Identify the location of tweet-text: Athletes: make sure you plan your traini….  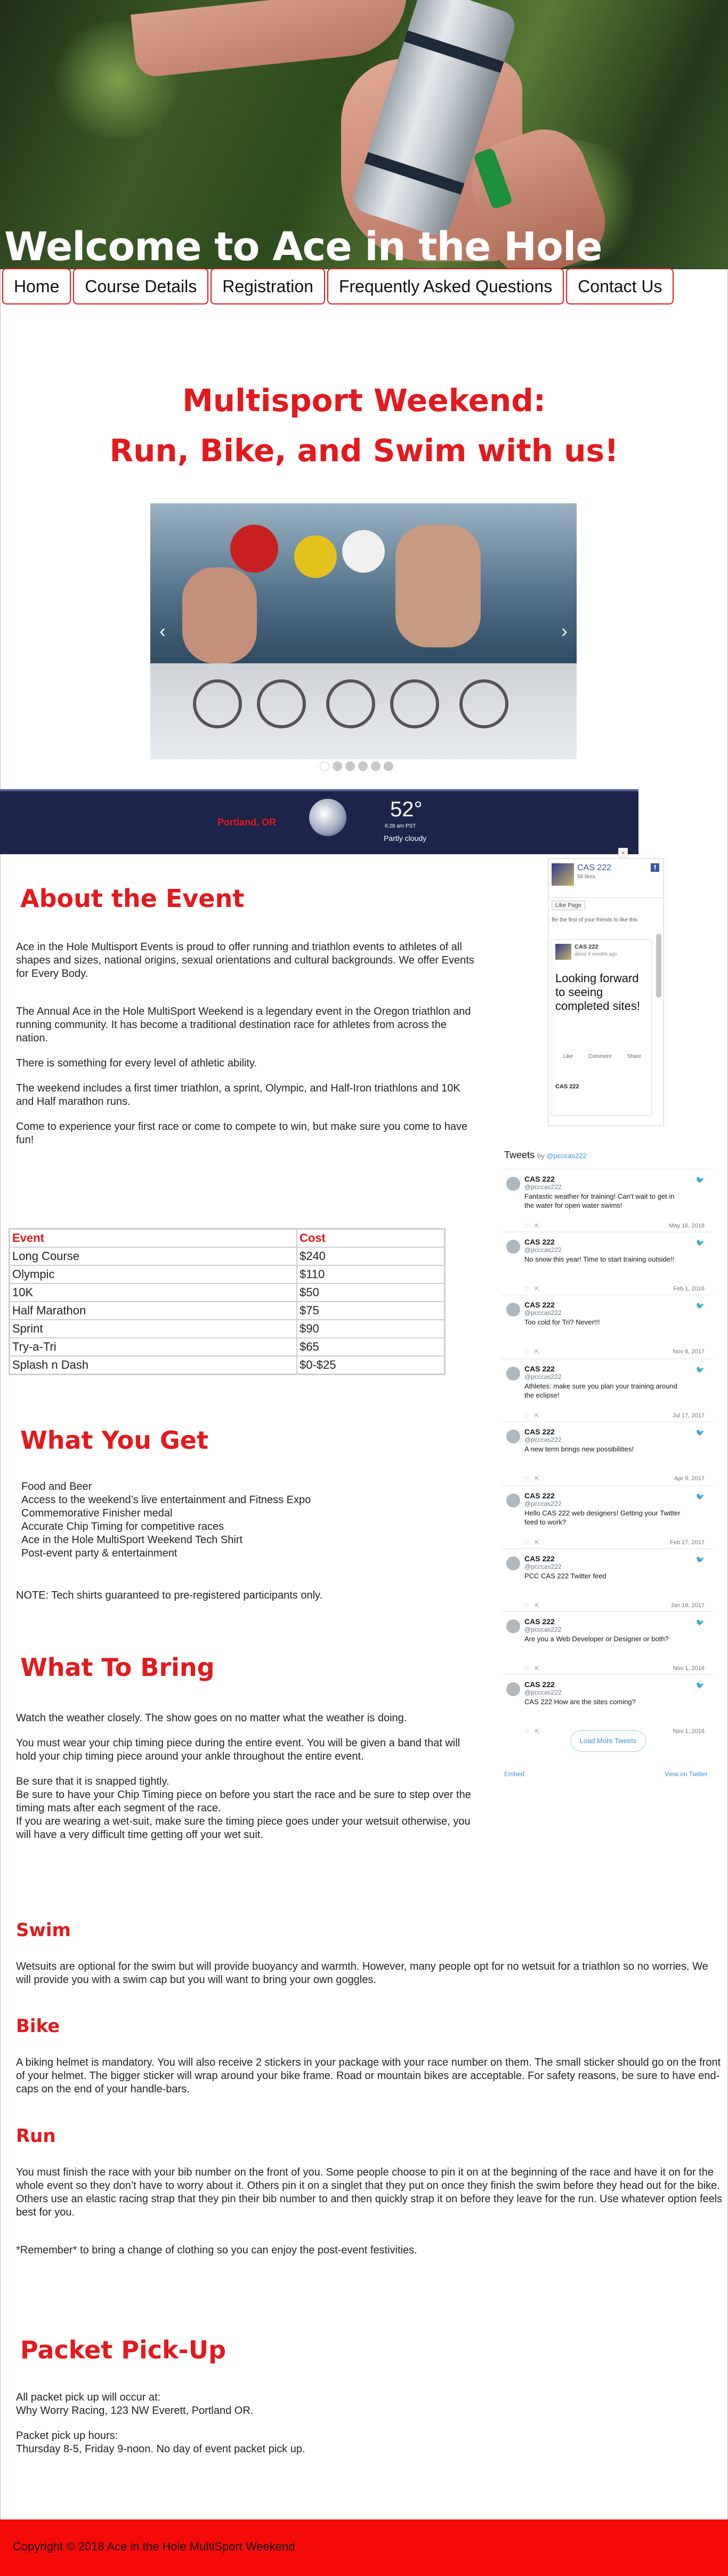
(600, 1391).